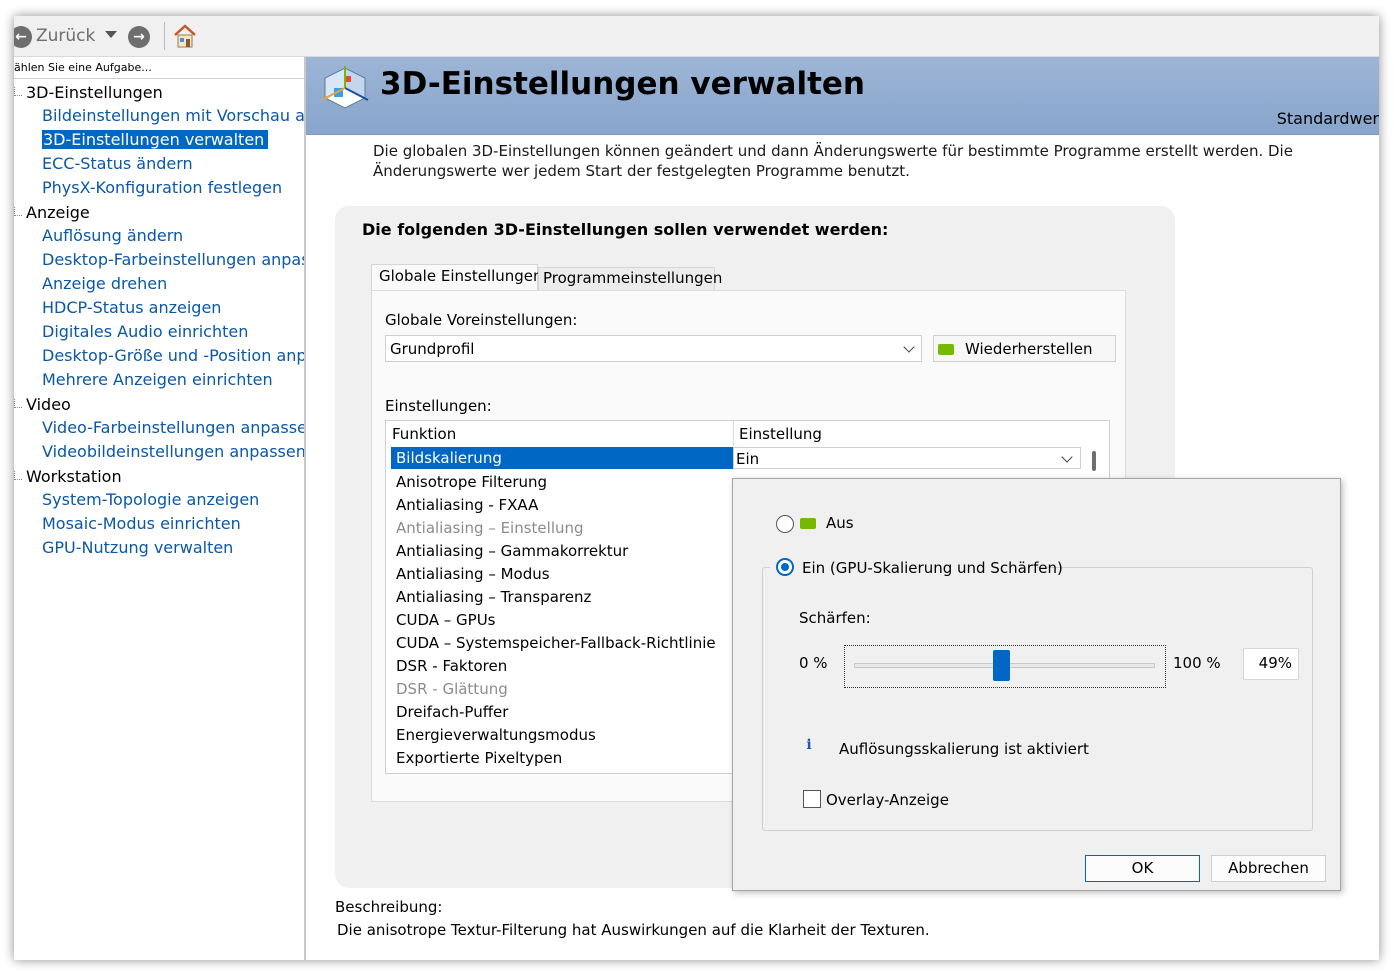  I want to click on nav-link-change-resolution: Auflösung ändern, so click(112, 235).